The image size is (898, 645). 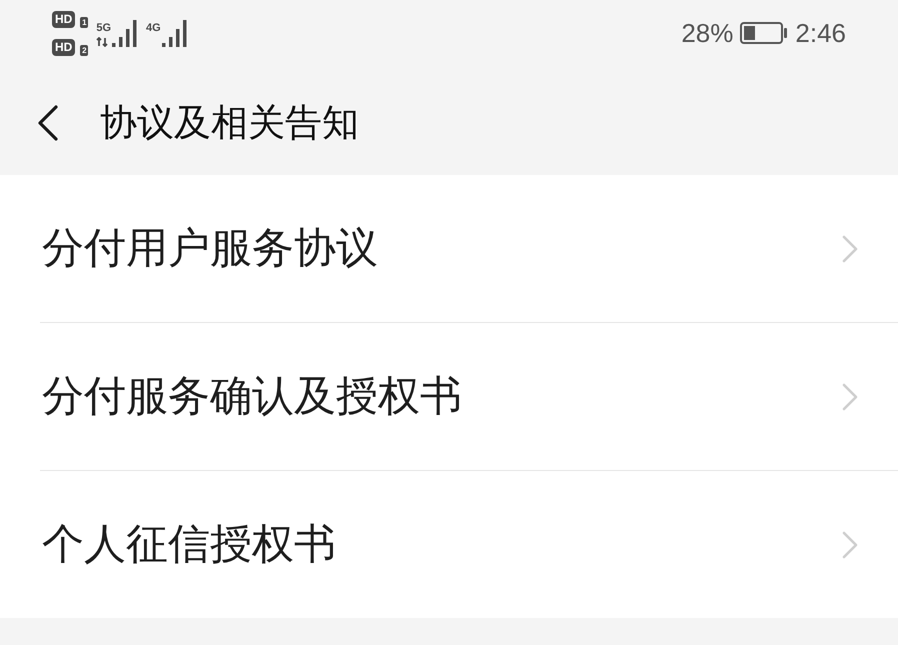 I want to click on battery-icon, so click(x=764, y=33).